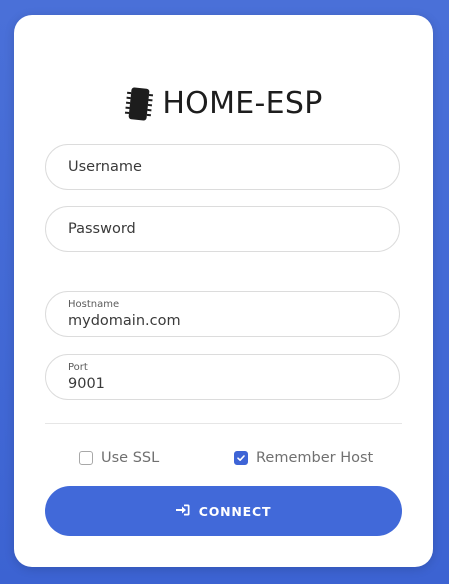 This screenshot has height=584, width=449. I want to click on app-title: HOME-ESP, so click(242, 103).